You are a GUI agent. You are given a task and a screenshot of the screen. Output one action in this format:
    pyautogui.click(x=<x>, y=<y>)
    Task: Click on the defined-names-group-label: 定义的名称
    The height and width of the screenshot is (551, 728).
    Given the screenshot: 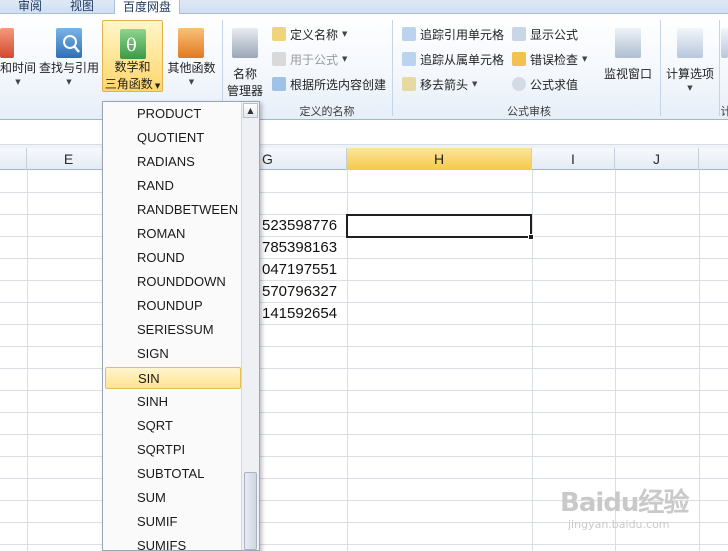 What is the action you would take?
    pyautogui.click(x=327, y=111)
    